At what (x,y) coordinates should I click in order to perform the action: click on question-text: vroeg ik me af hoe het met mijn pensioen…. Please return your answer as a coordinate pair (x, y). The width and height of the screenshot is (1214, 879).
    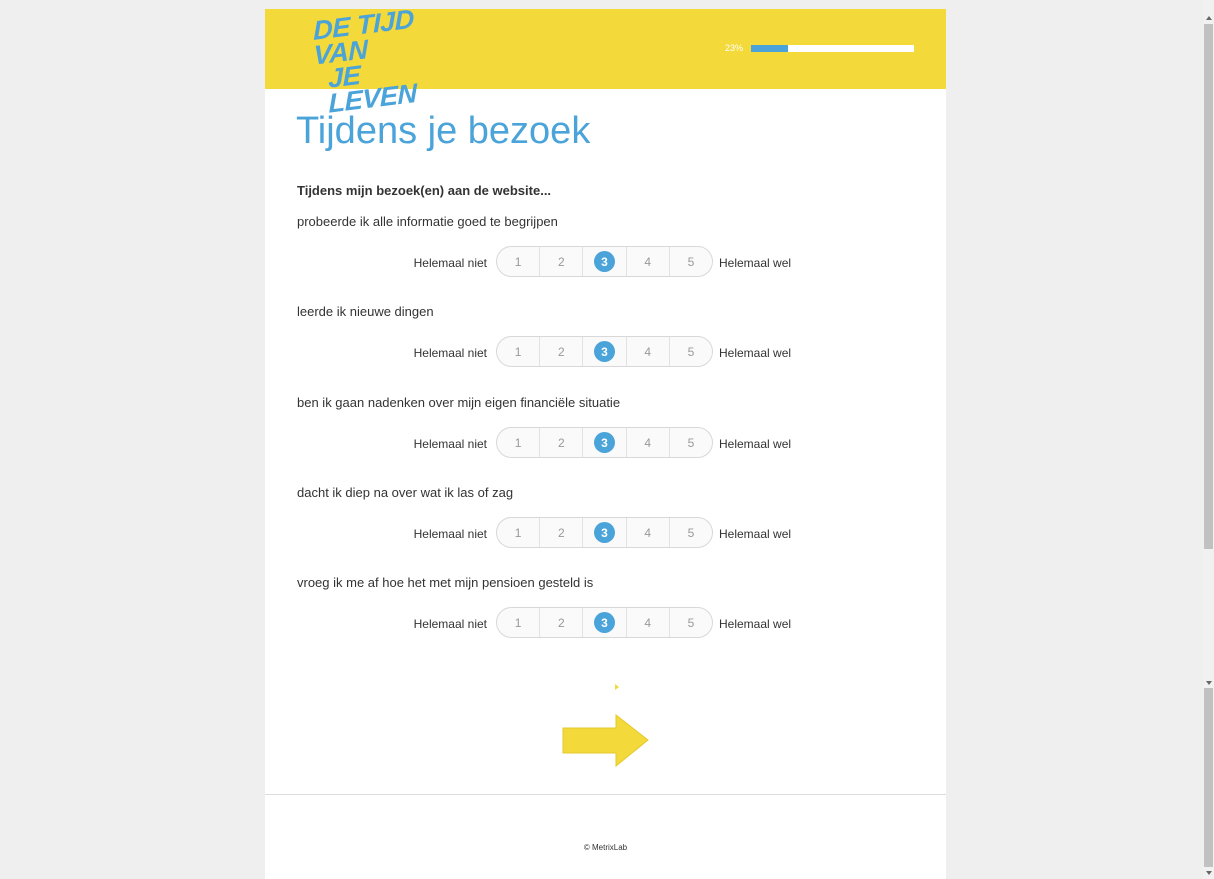
    Looking at the image, I should click on (445, 582).